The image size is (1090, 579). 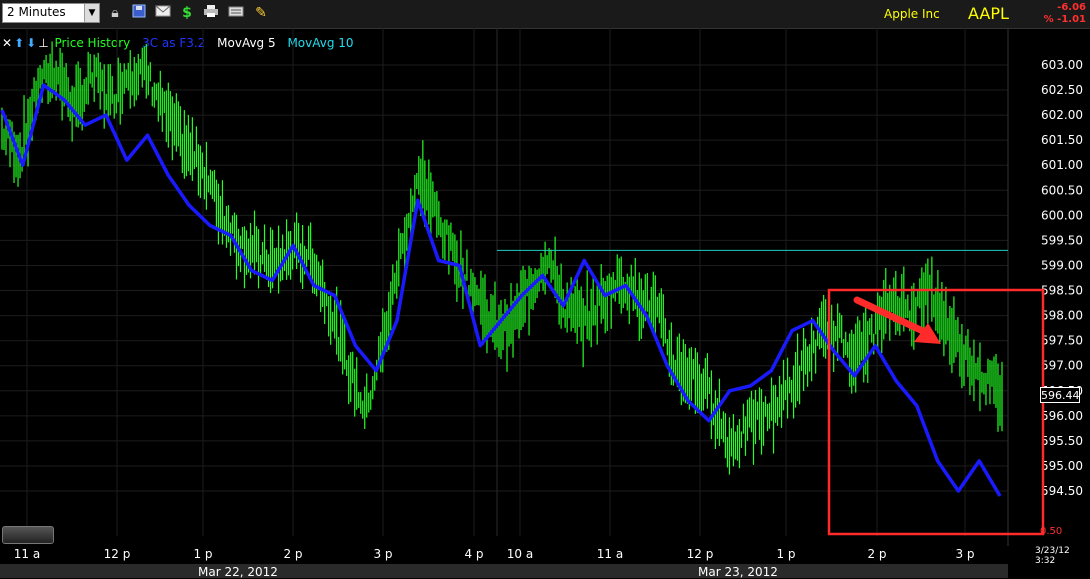 What do you see at coordinates (261, 13) in the screenshot?
I see `pencil-icon: ✎` at bounding box center [261, 13].